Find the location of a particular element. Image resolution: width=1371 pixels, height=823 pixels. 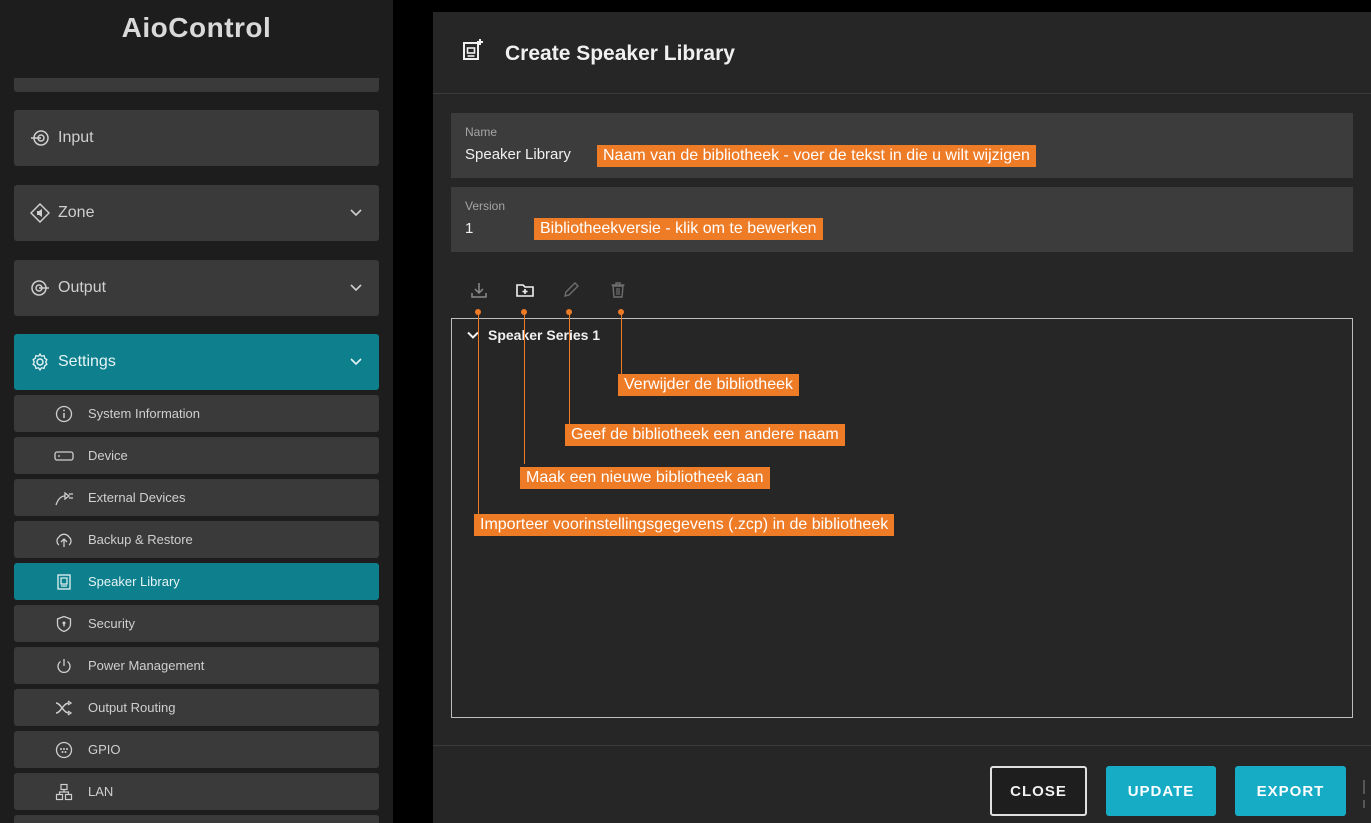

sidebar-item-device: Device is located at coordinates (196, 455).